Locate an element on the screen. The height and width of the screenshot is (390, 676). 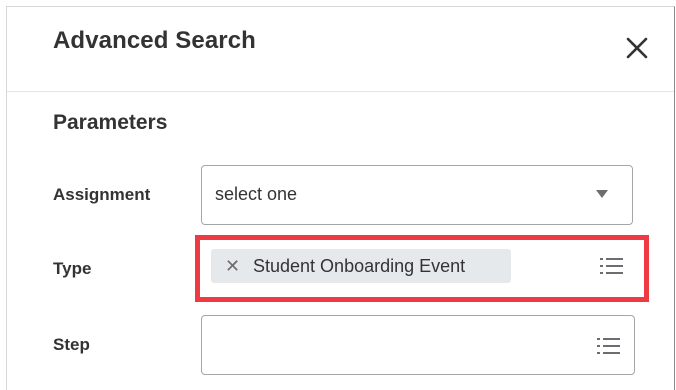
close-icon is located at coordinates (637, 48).